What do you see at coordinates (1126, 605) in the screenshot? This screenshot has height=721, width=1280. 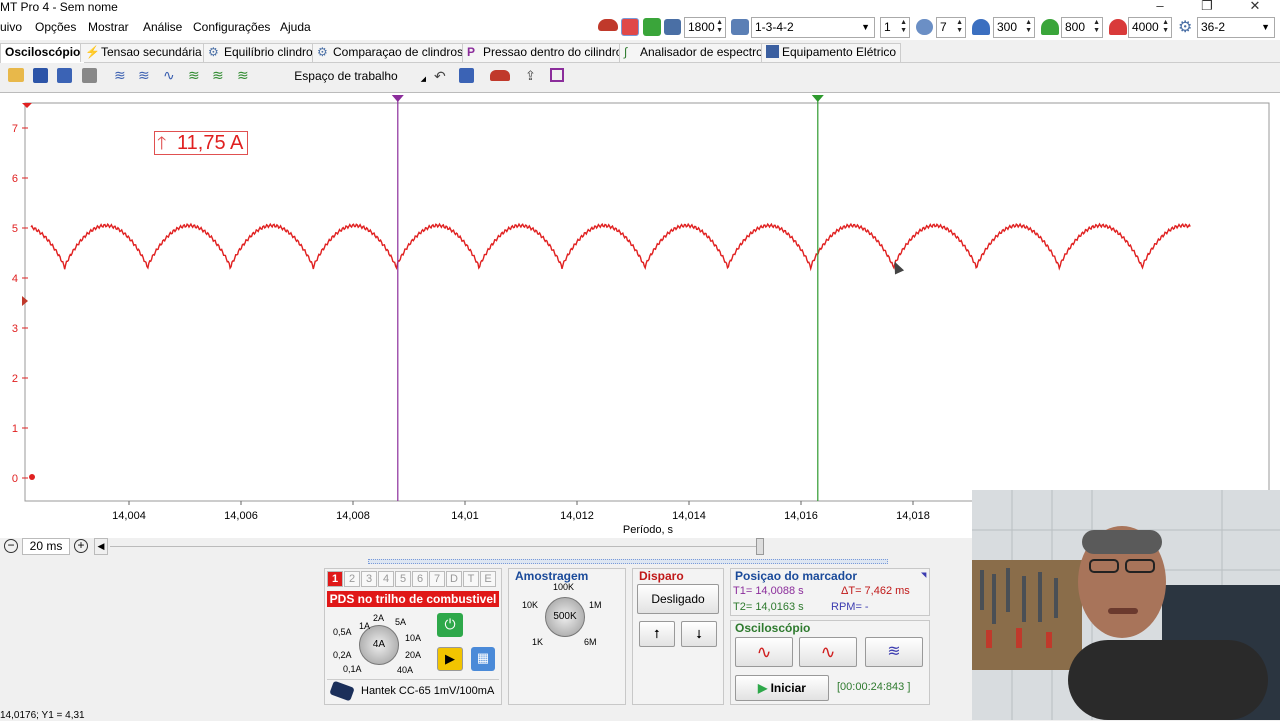 I see `webcam-image` at bounding box center [1126, 605].